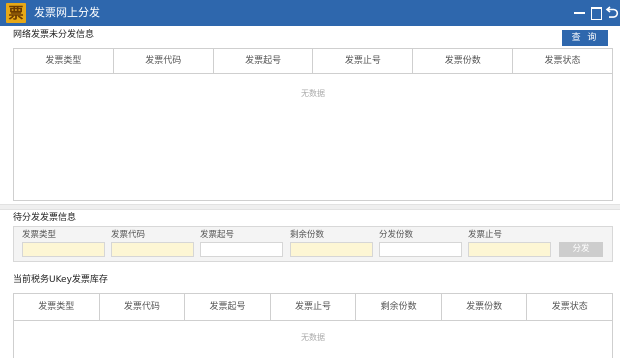 This screenshot has height=358, width=620. Describe the element at coordinates (396, 235) in the screenshot. I see `field-label-distribute-count: 分发份数` at that location.